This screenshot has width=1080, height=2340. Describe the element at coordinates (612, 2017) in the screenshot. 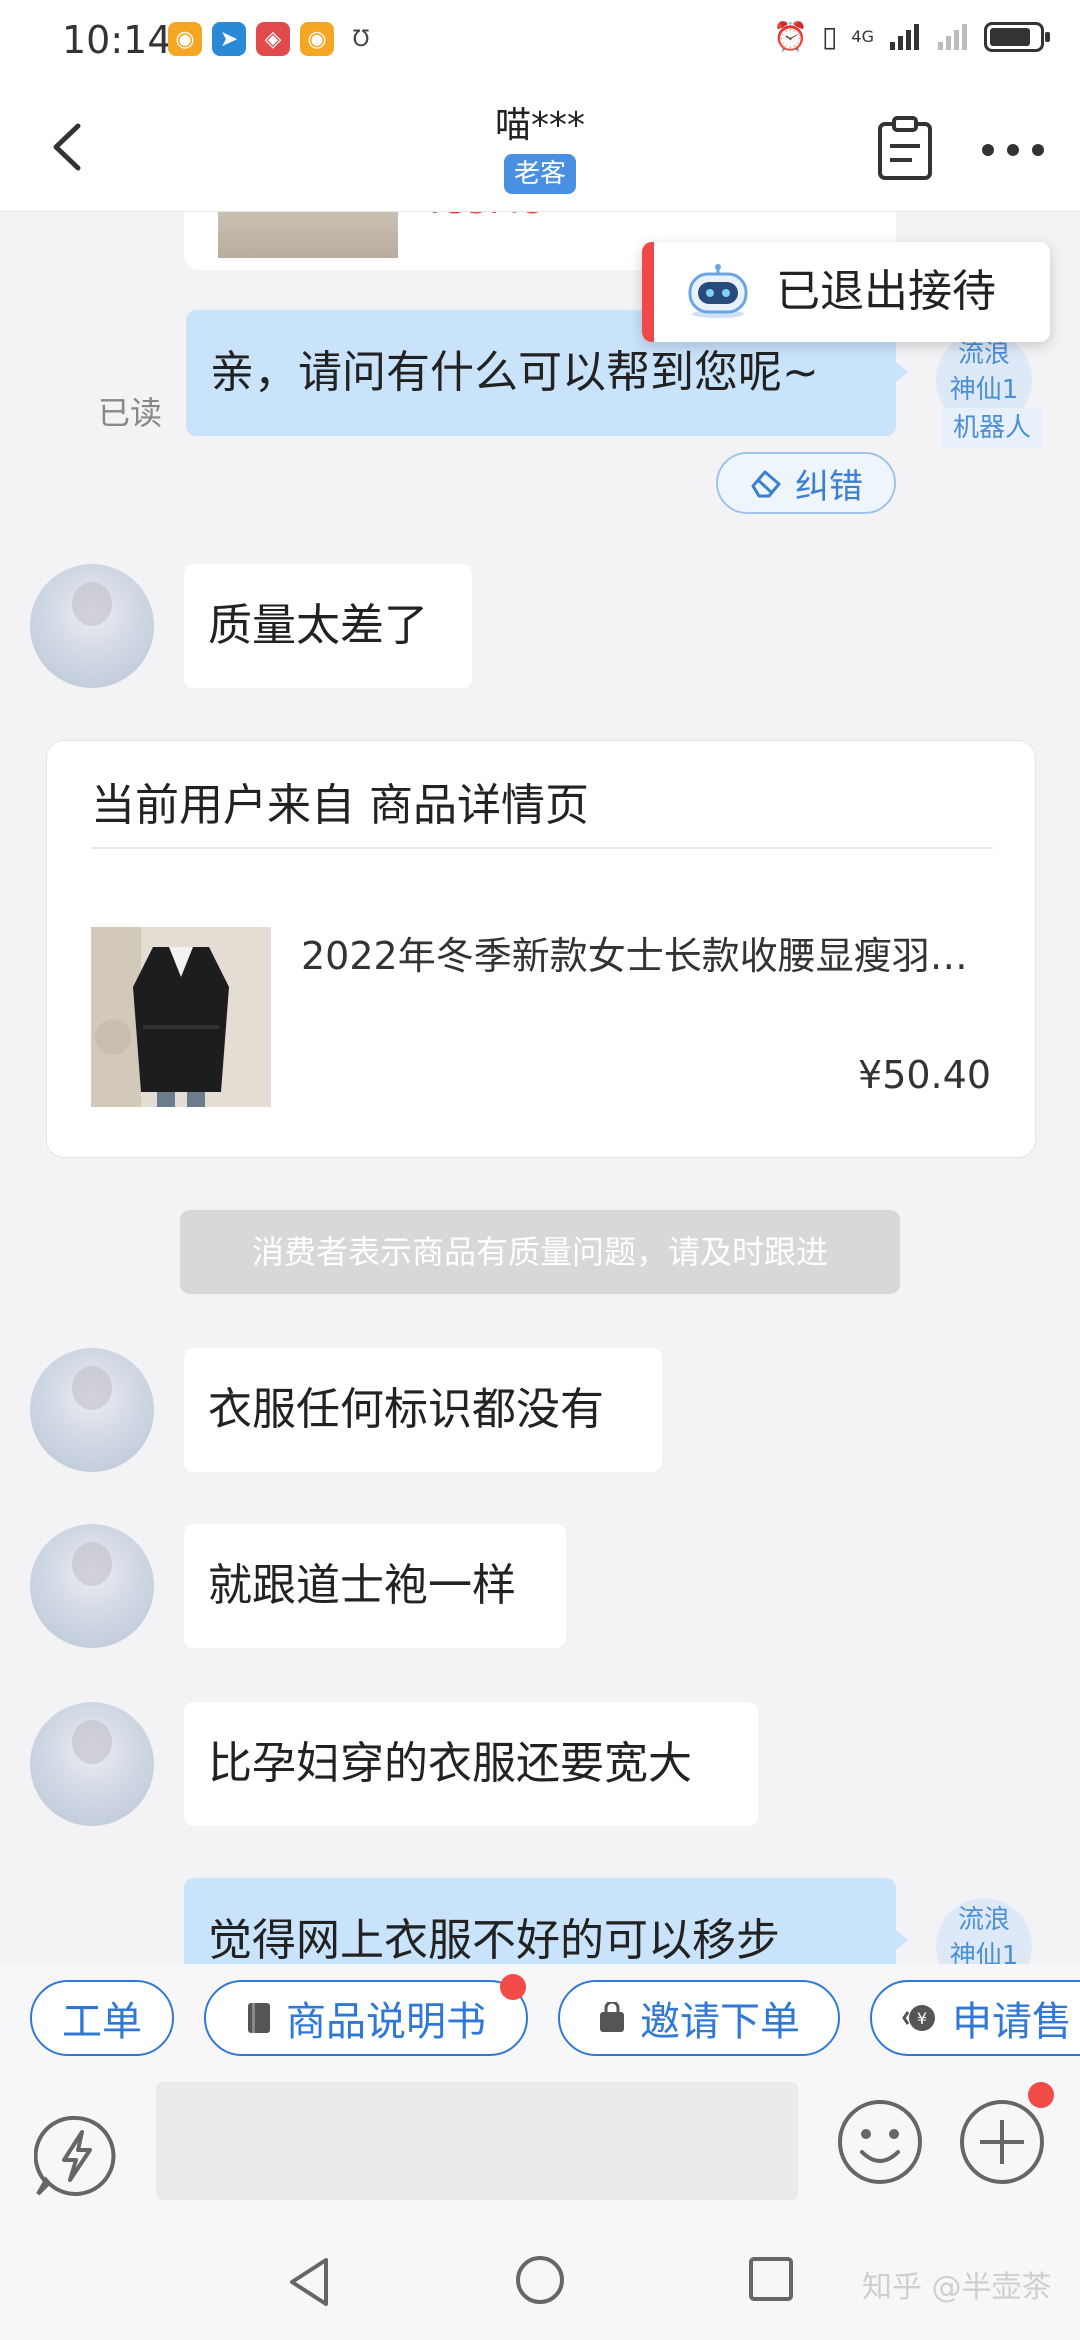

I see `shopping-bag-icon` at that location.